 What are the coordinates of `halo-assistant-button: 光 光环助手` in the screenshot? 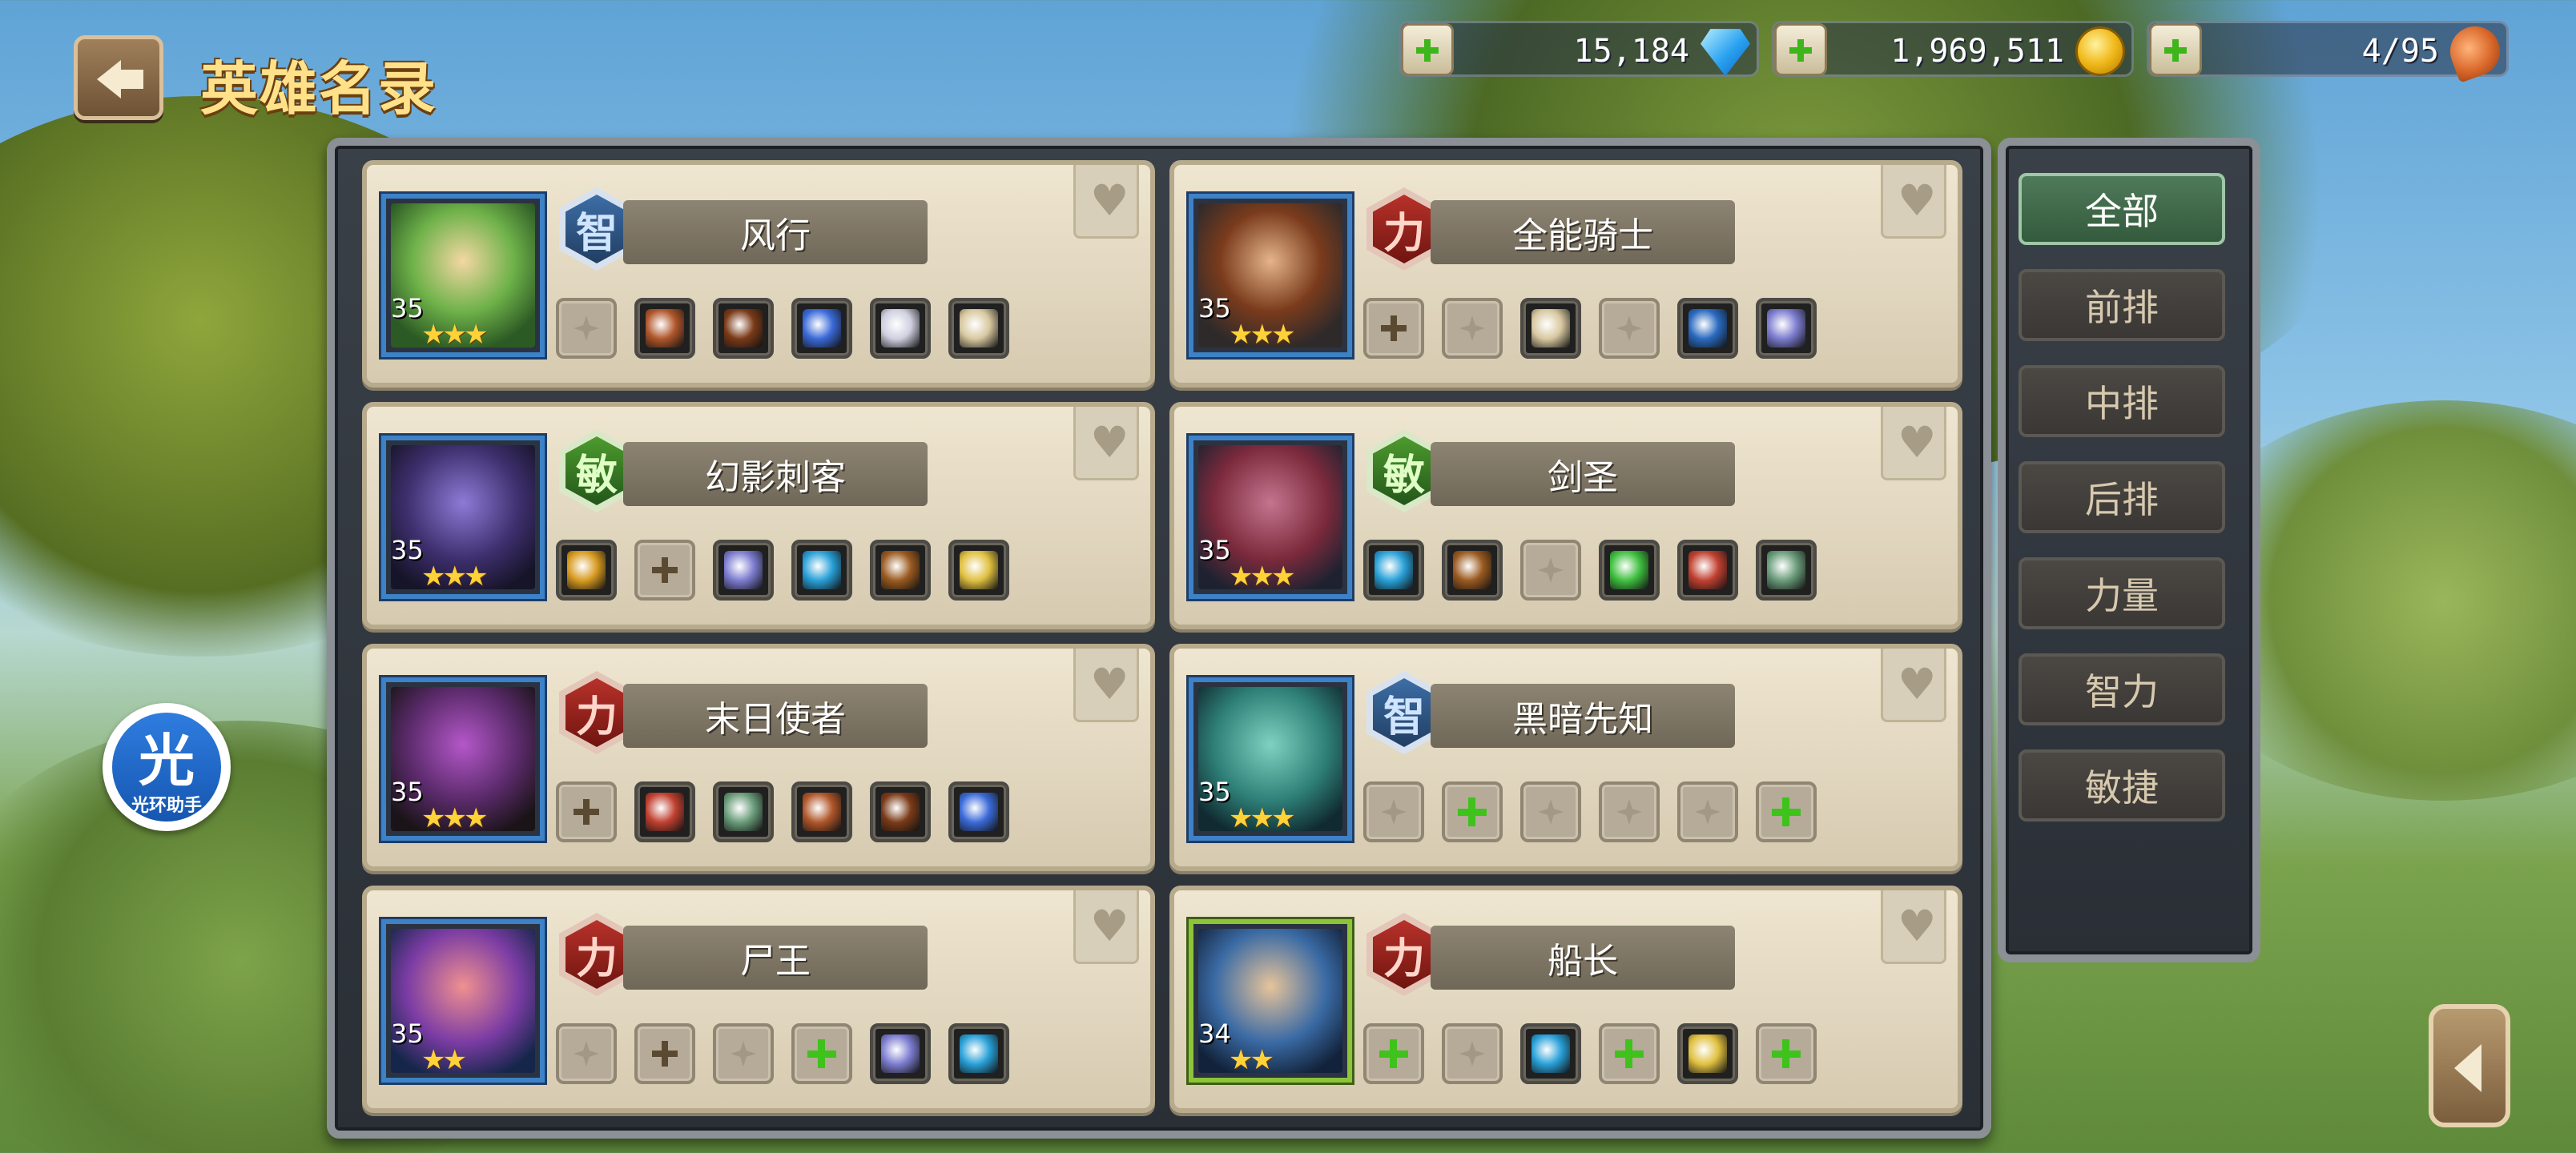 It's located at (167, 767).